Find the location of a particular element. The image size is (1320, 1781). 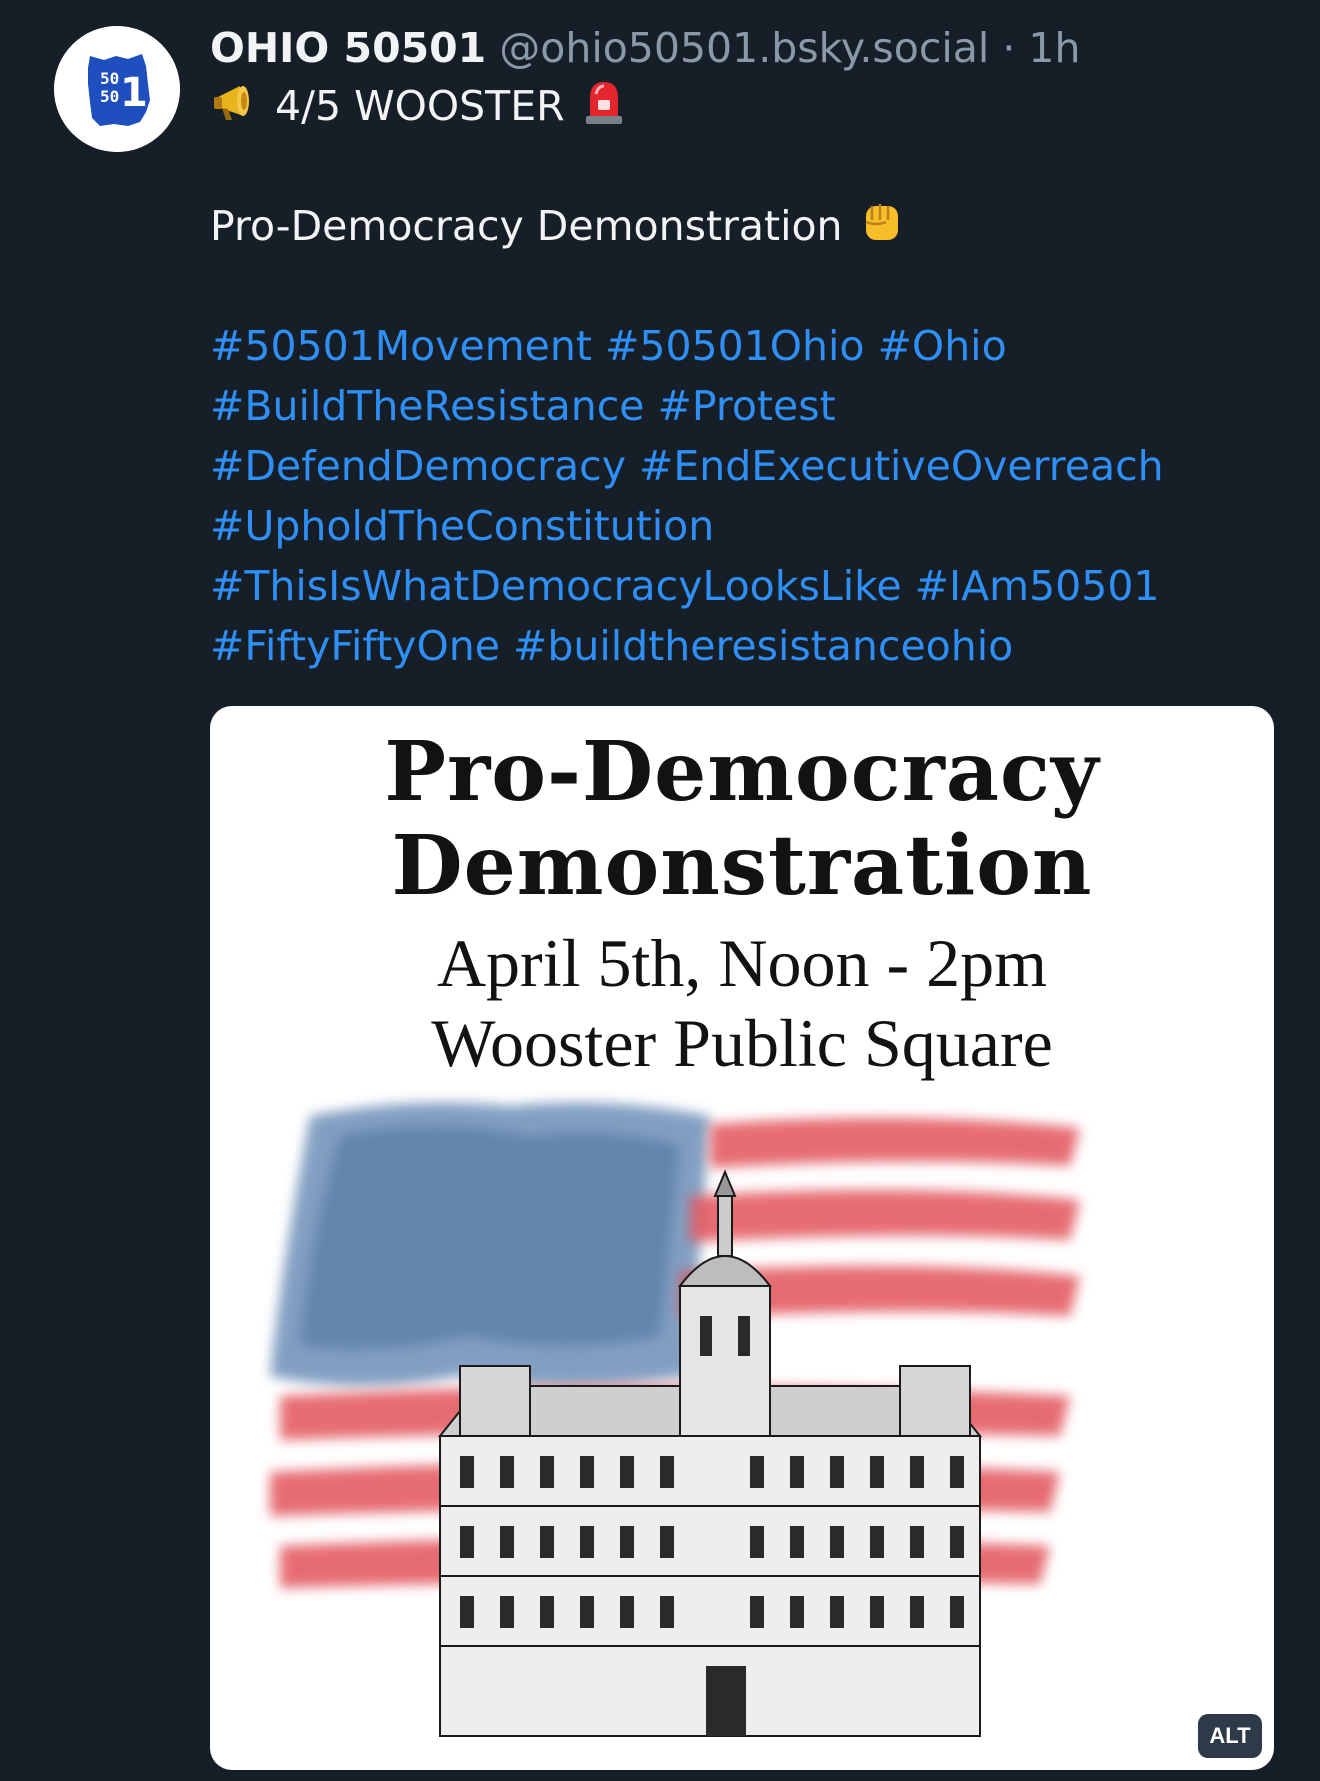

hashtag-link: #BuildTheResistance is located at coordinates (427, 406).